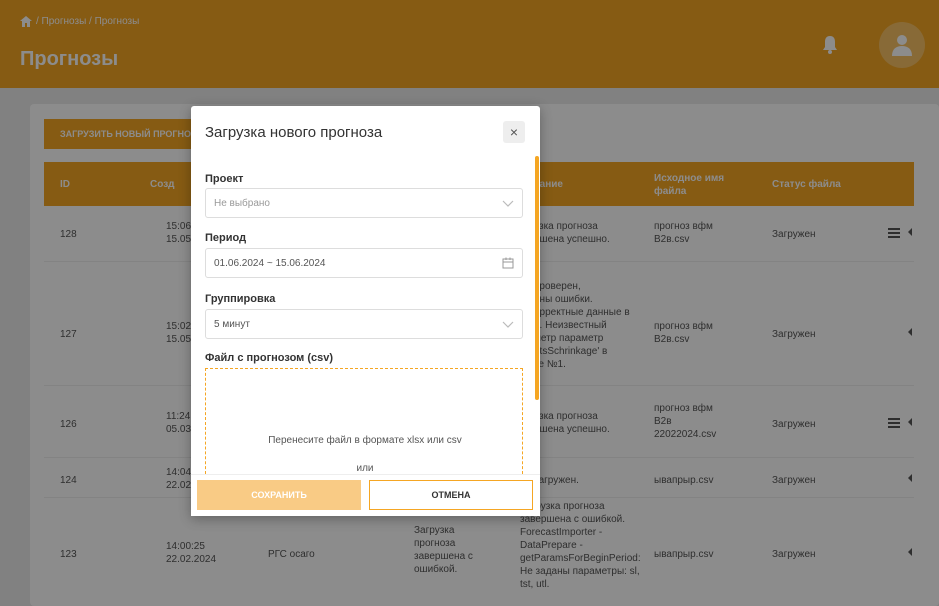  I want to click on period-date-range: 01.06.2024 ~ 15.06.2024, so click(364, 263).